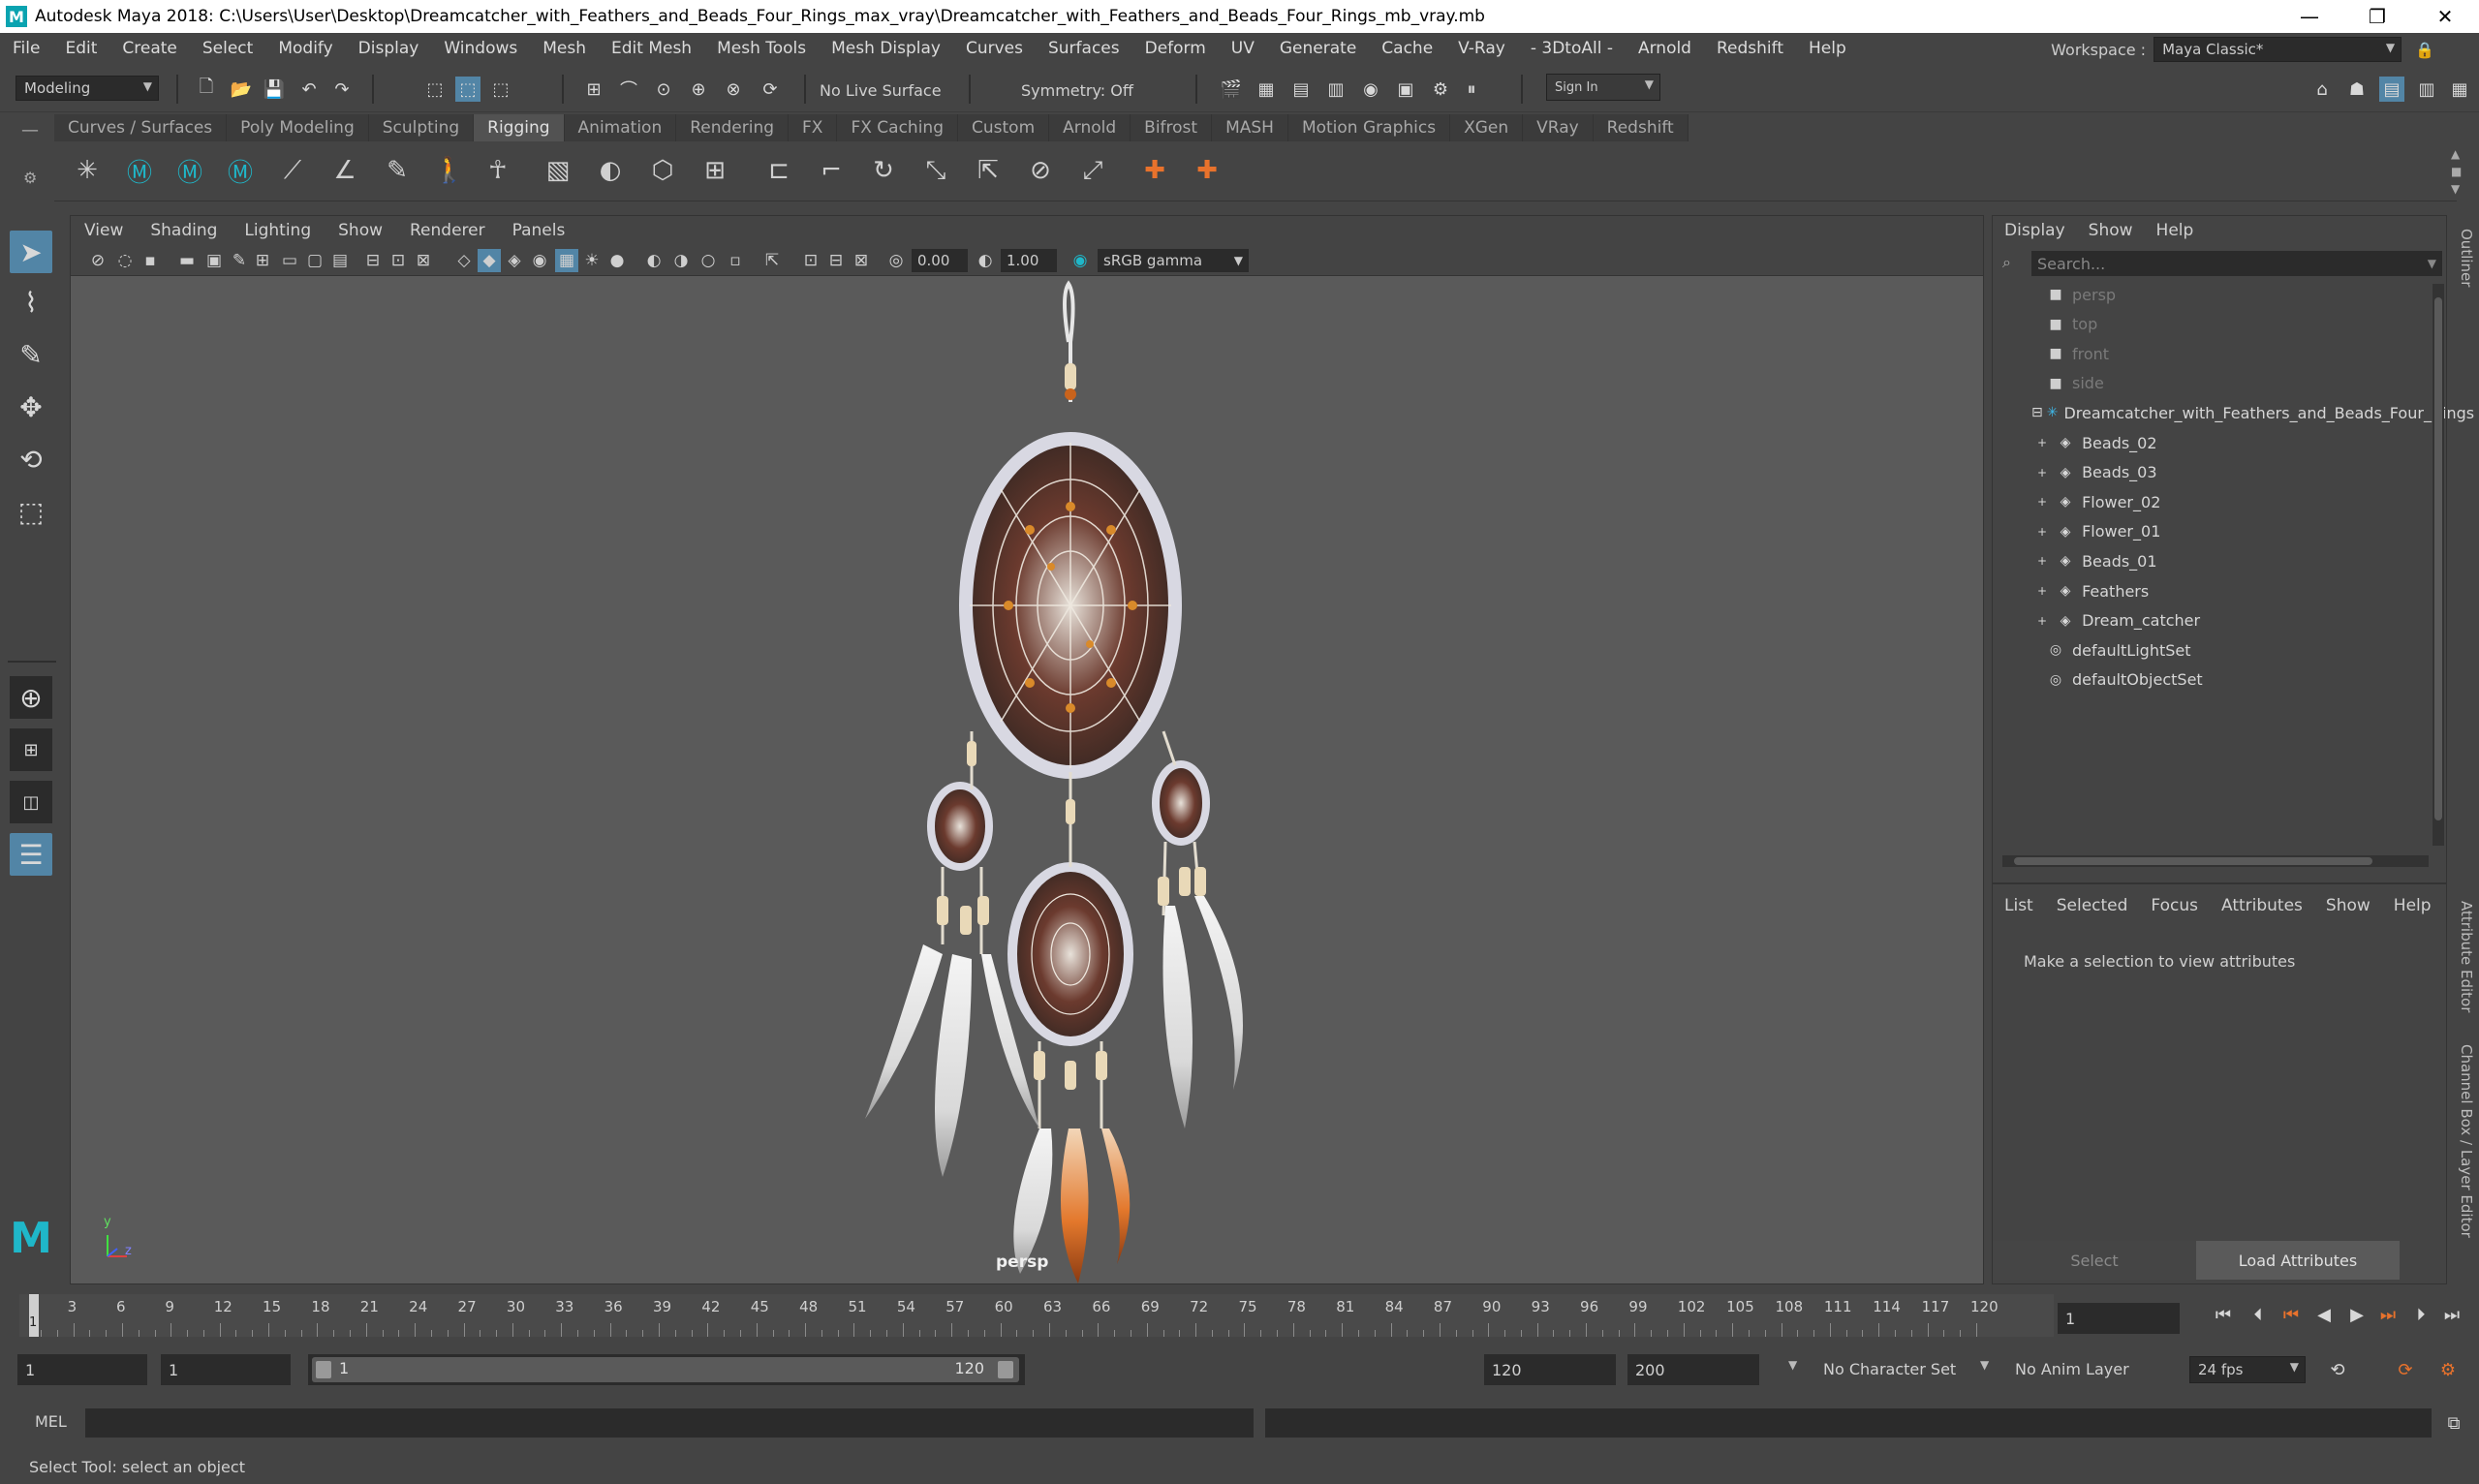  What do you see at coordinates (813, 127) in the screenshot?
I see `shelf-tab-fx: FX` at bounding box center [813, 127].